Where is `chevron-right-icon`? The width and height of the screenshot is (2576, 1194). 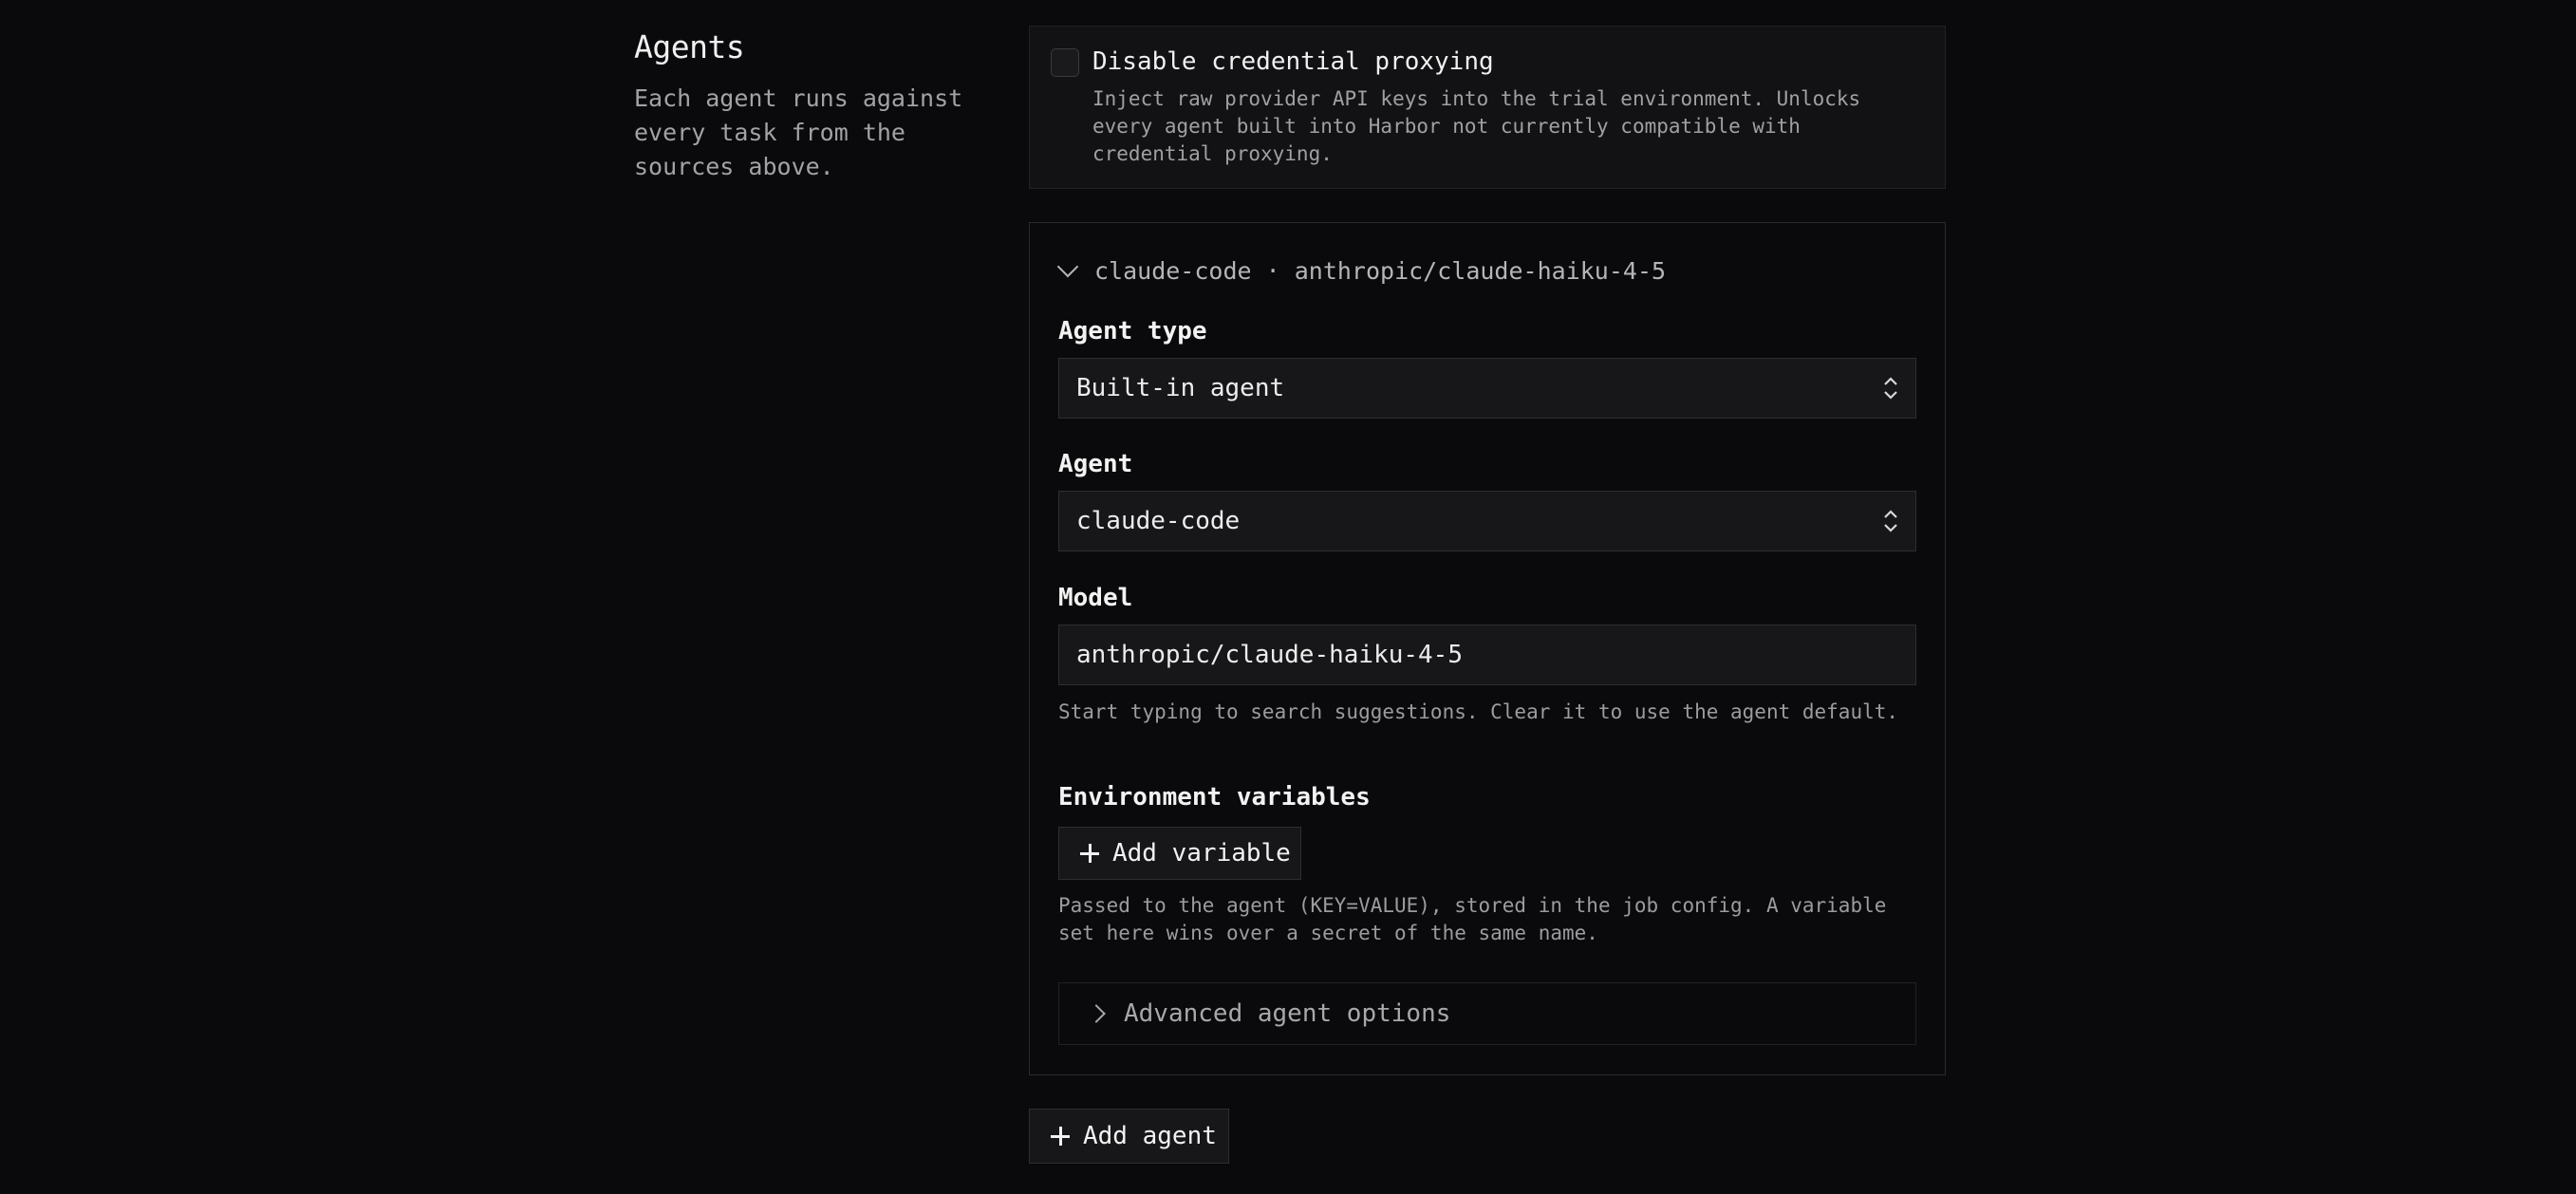
chevron-right-icon is located at coordinates (1097, 1013).